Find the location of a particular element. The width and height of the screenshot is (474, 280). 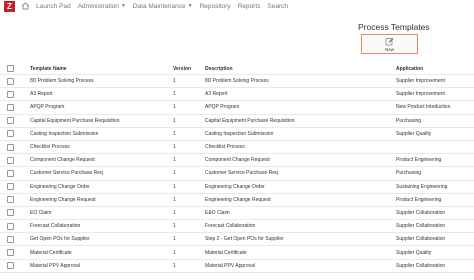

description-cell: Capital Equipment Purchase Requisition is located at coordinates (250, 120).